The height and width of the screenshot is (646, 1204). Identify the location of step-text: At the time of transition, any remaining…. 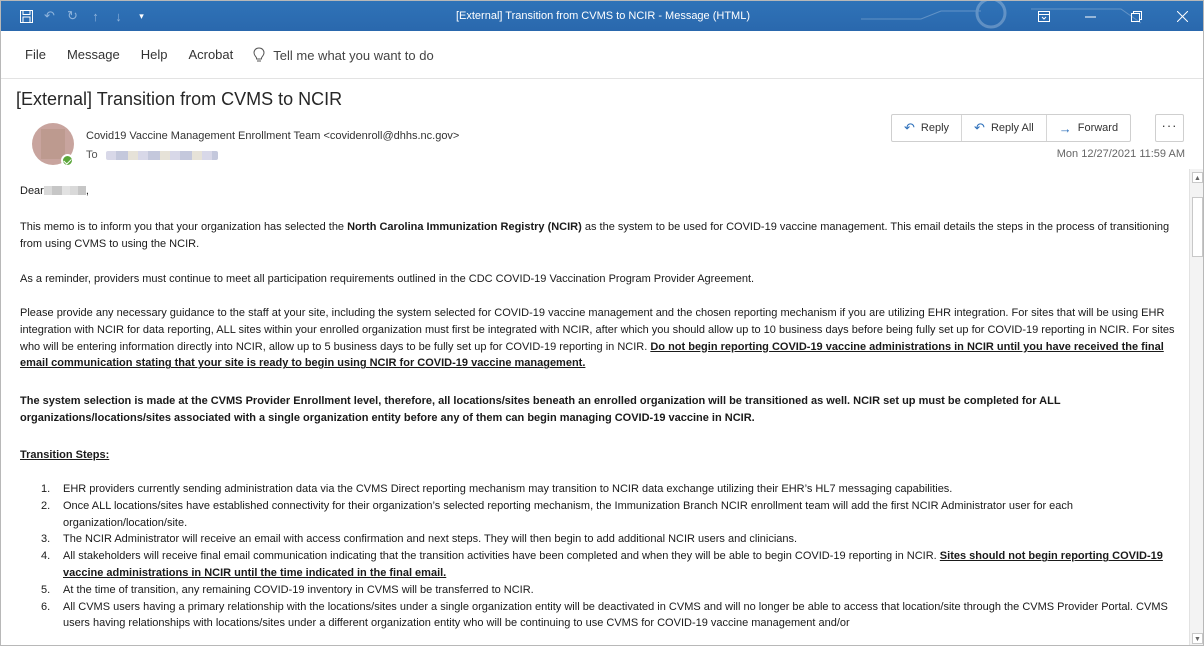
(298, 589).